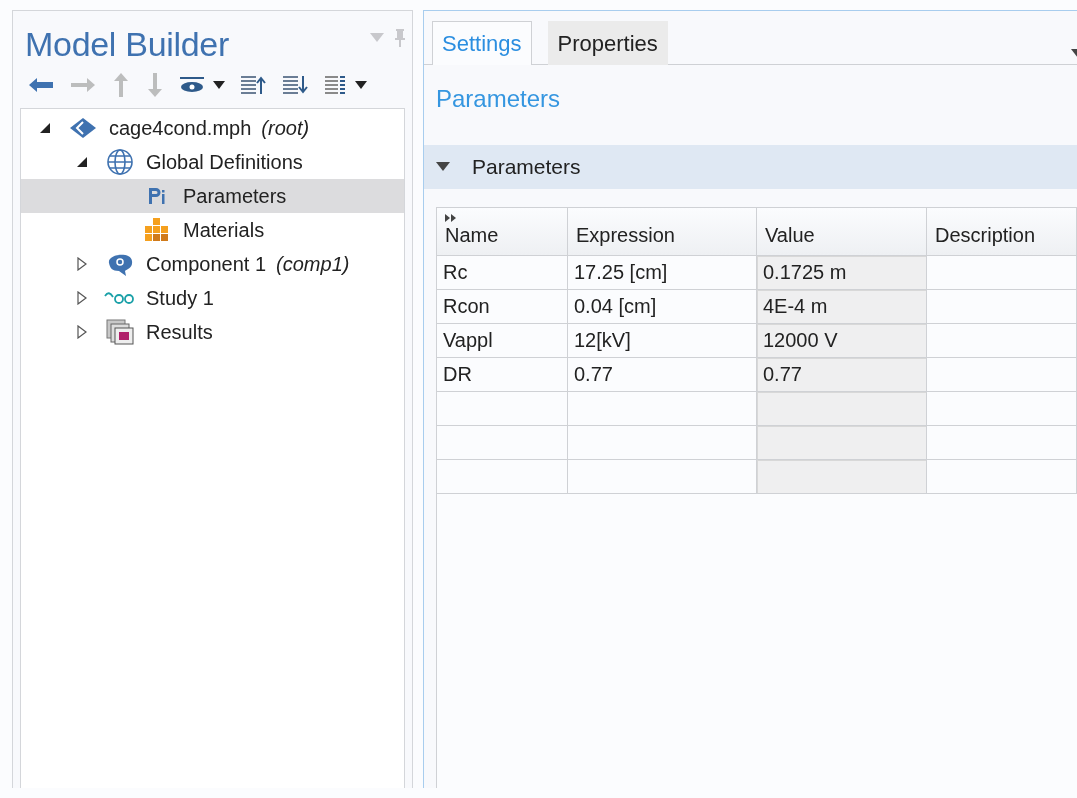 The height and width of the screenshot is (798, 1077). I want to click on table-cell: 12[kV], so click(662, 341).